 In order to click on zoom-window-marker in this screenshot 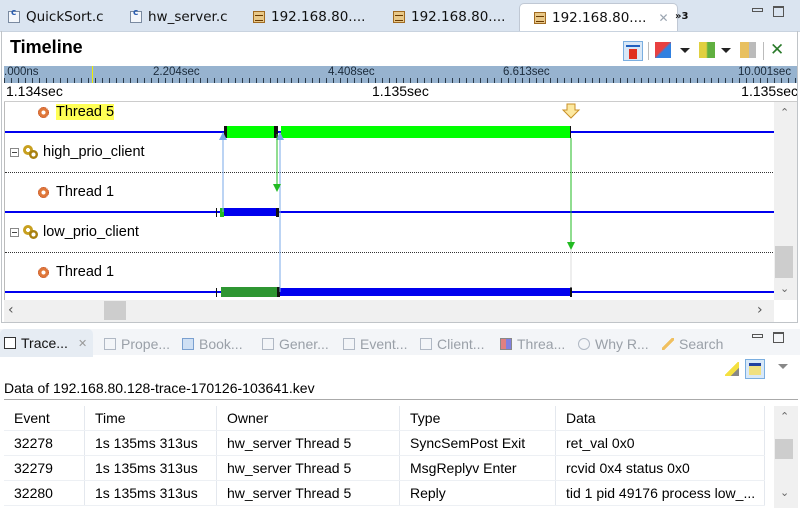, I will do `click(92, 74)`.